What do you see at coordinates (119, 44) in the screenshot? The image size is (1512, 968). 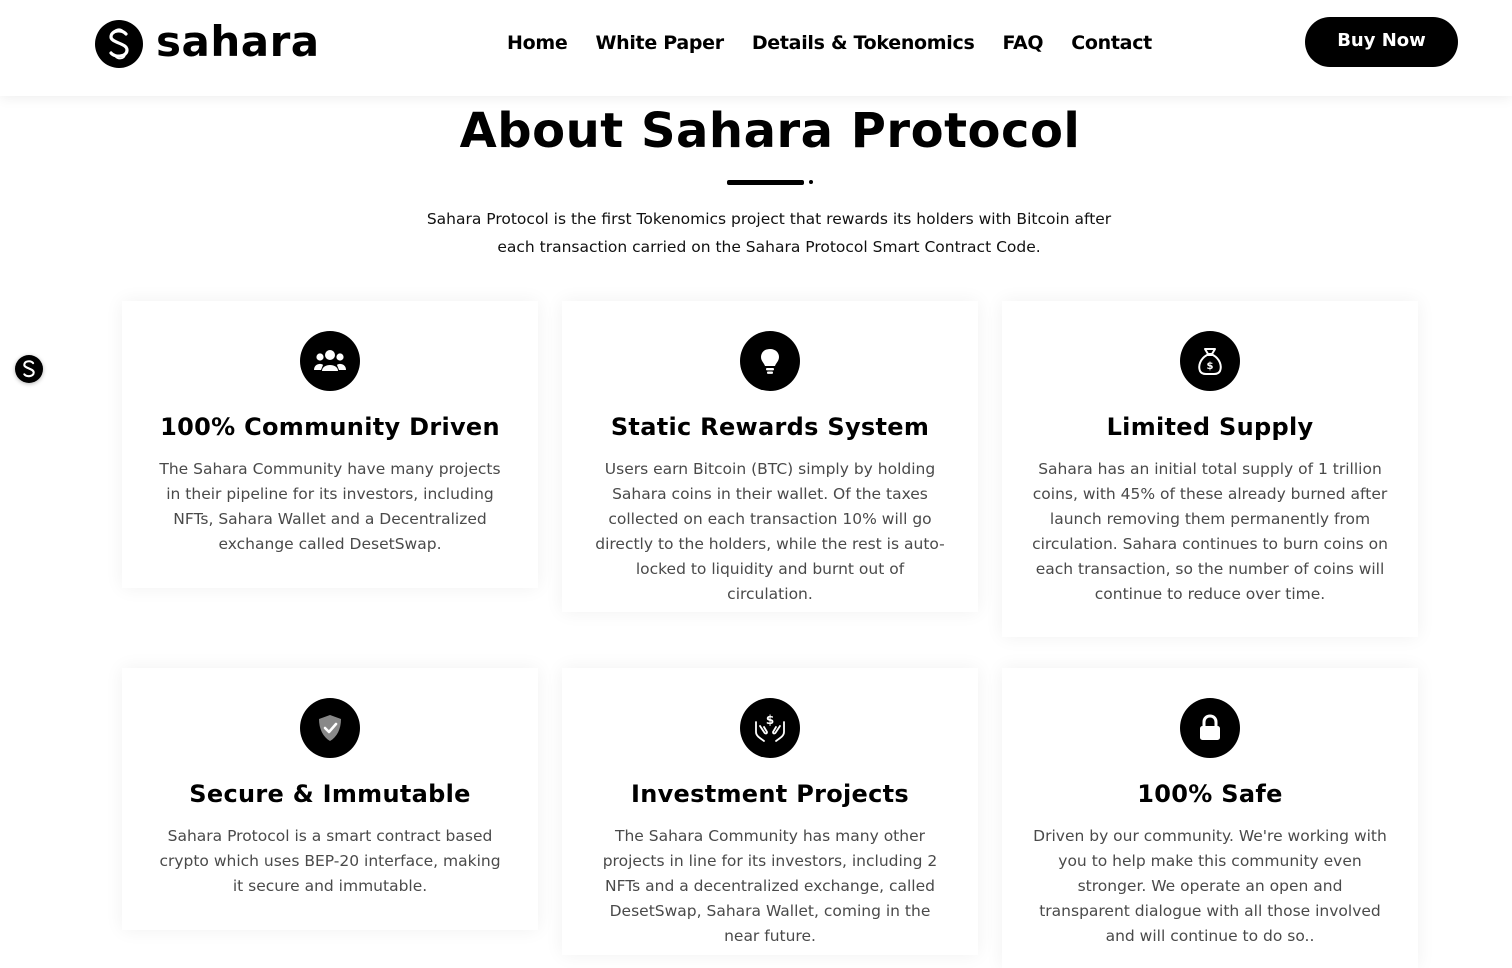 I see `sahara-logo-icon` at bounding box center [119, 44].